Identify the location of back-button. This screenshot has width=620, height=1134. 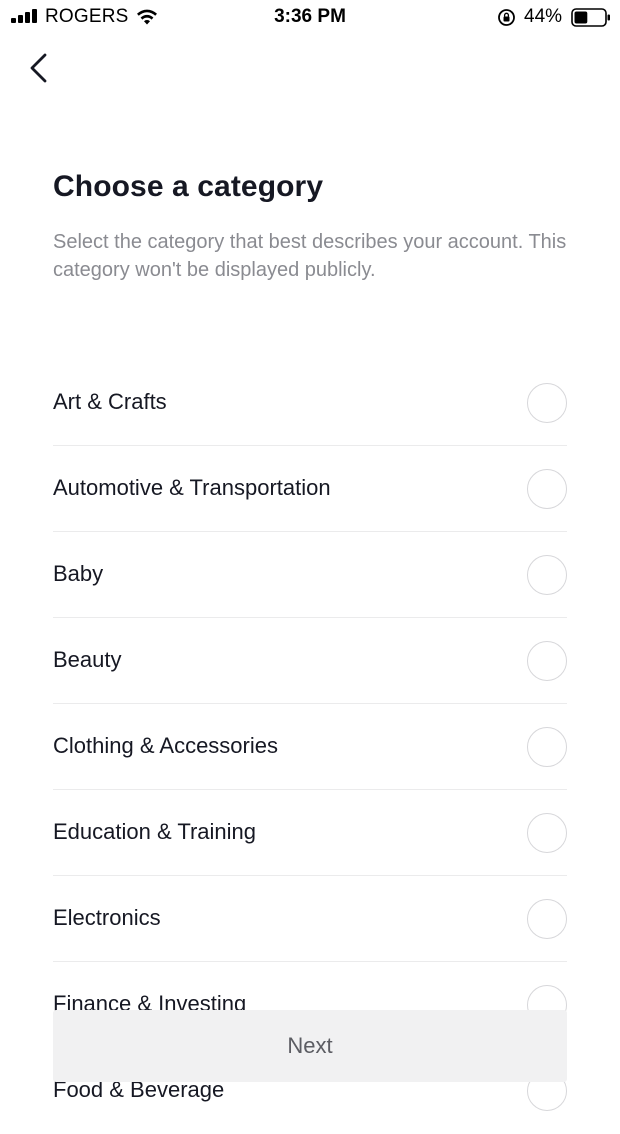
(40, 68).